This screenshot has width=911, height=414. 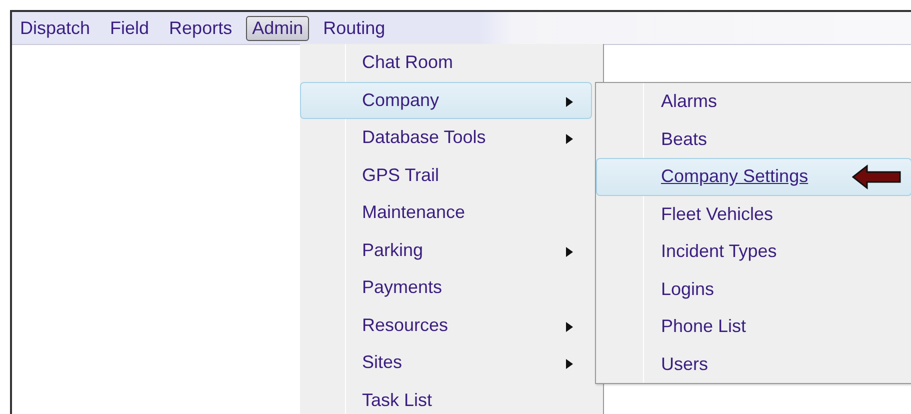 What do you see at coordinates (877, 177) in the screenshot?
I see `arrow-icon` at bounding box center [877, 177].